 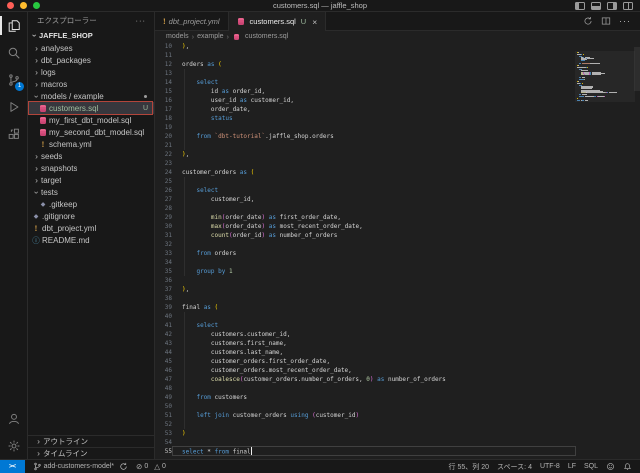 What do you see at coordinates (91, 240) in the screenshot?
I see `tree-item-readme-md: ⓘ README.md` at bounding box center [91, 240].